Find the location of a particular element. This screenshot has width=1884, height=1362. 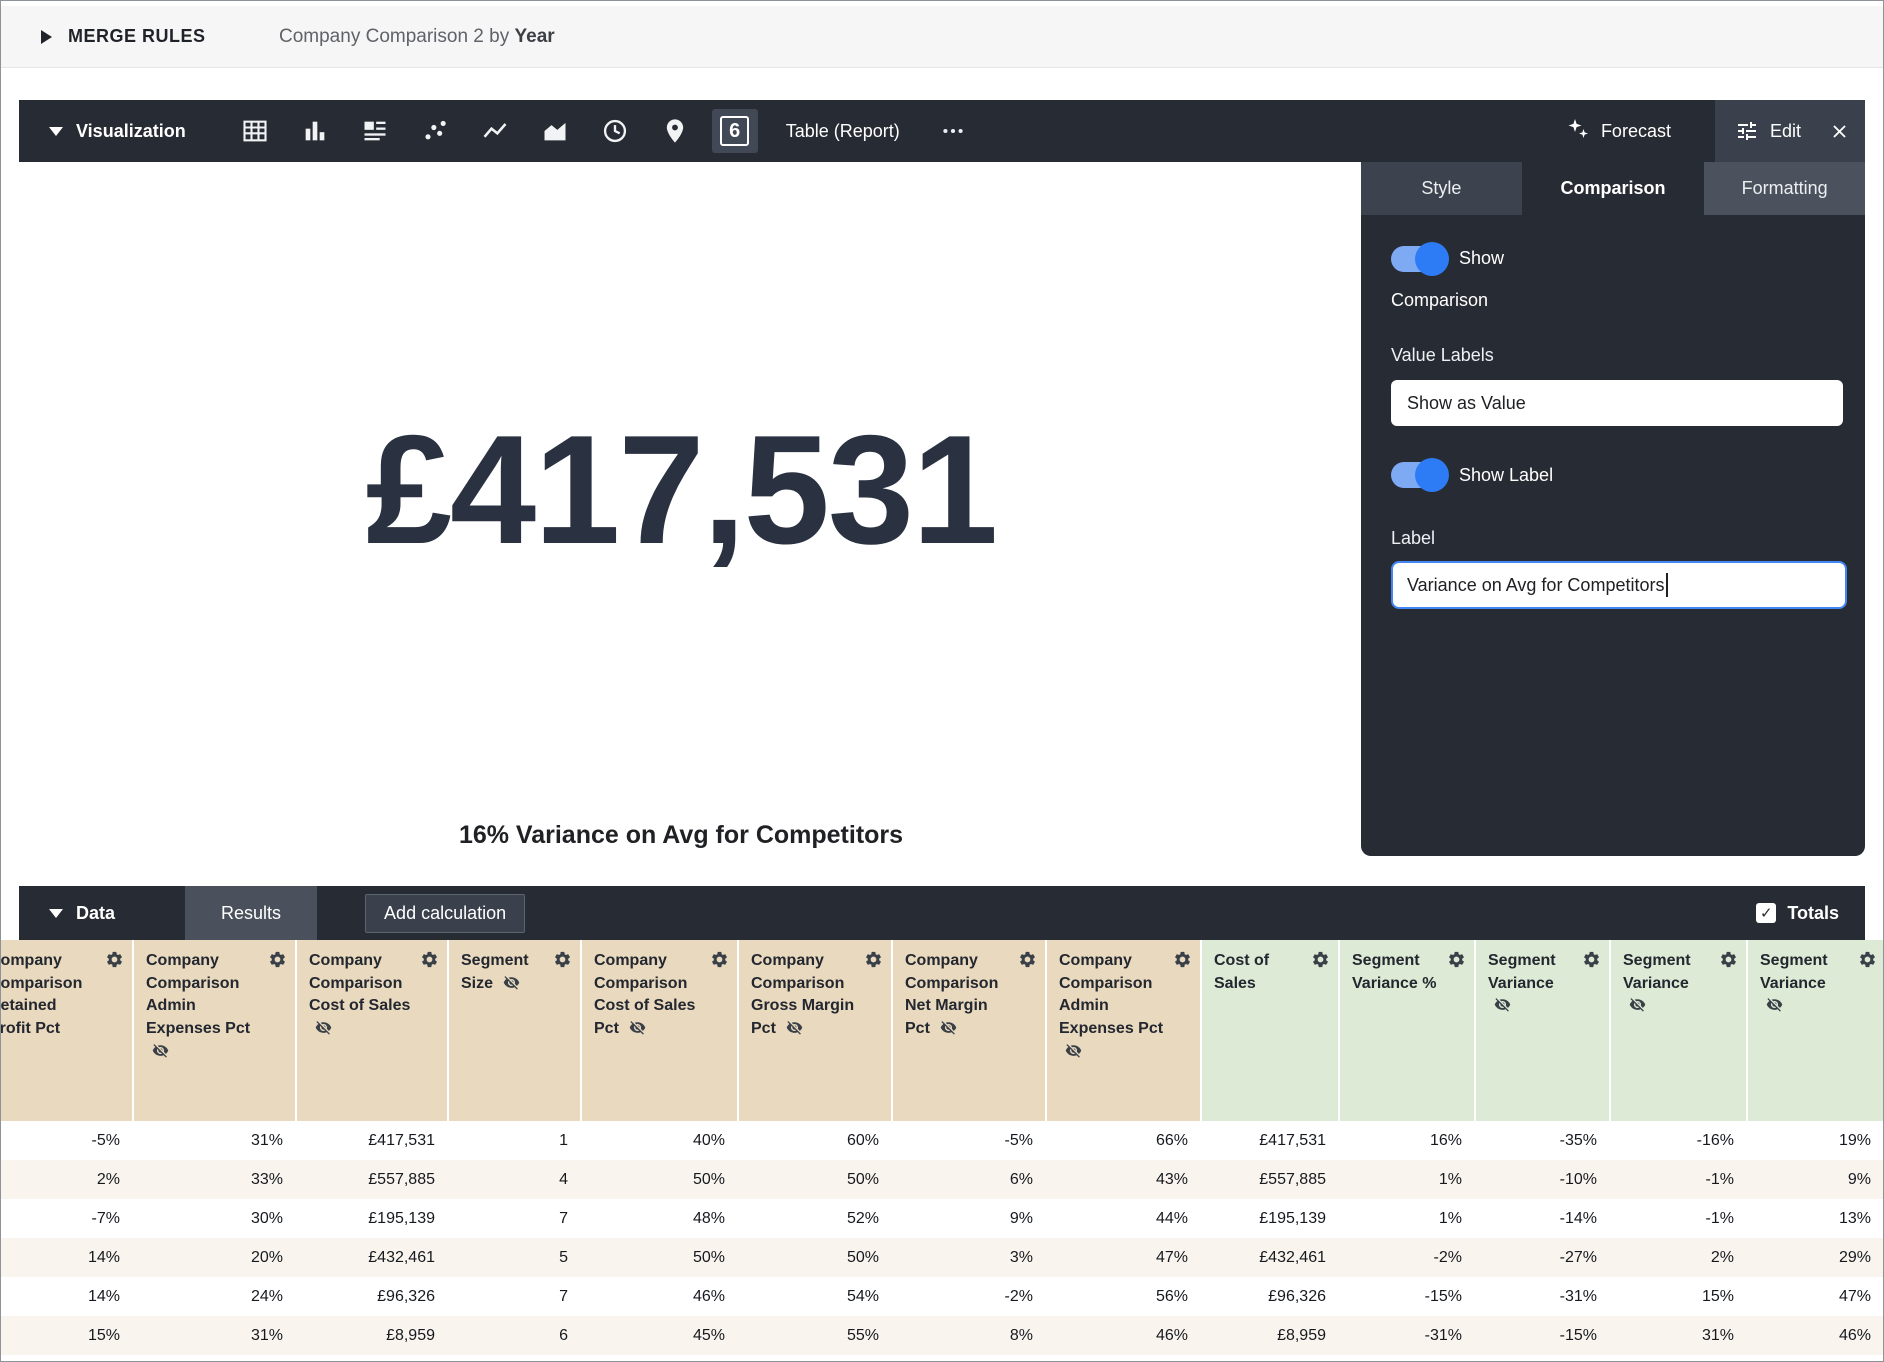

close-icon is located at coordinates (1839, 131).